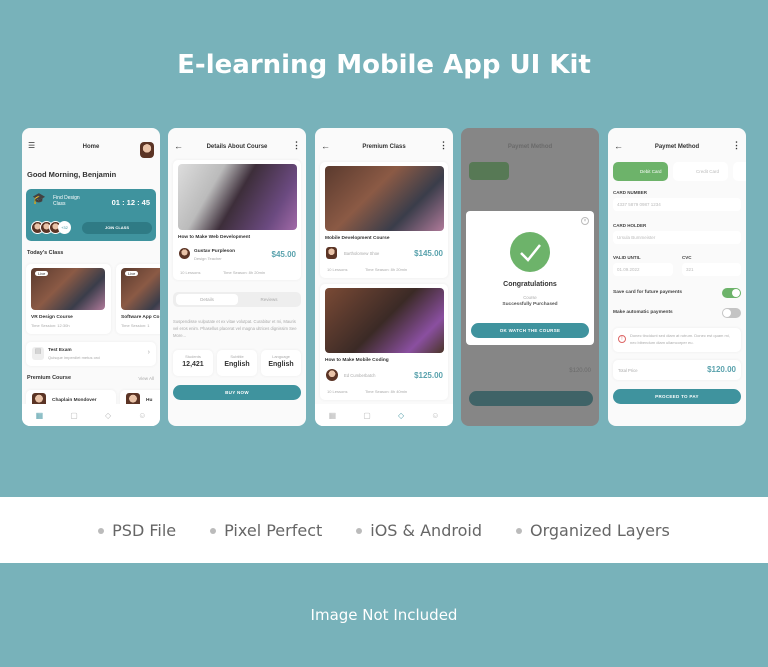 The image size is (768, 667). Describe the element at coordinates (627, 257) in the screenshot. I see `field-label: VALID UNTIL` at that location.